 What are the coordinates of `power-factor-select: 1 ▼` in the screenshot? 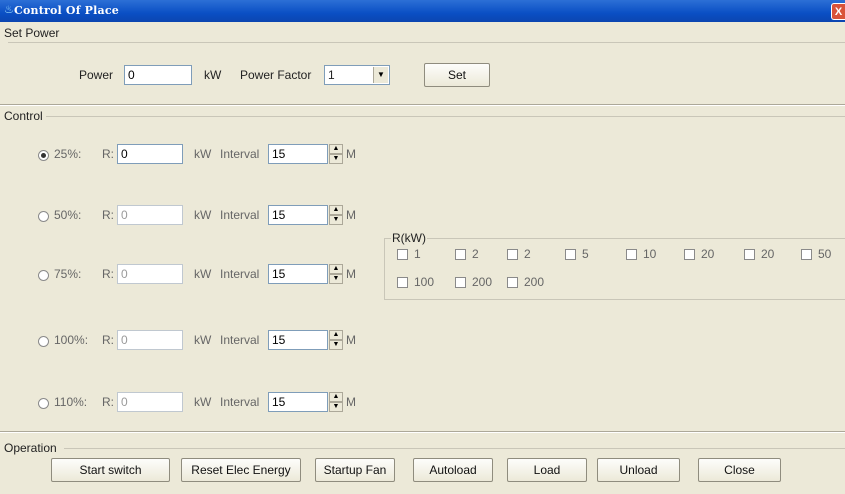 It's located at (357, 75).